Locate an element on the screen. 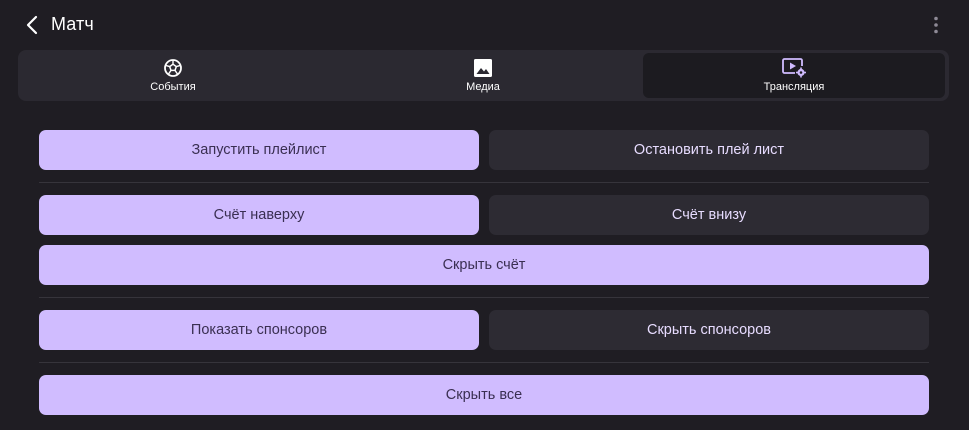  tab-label: Медиа is located at coordinates (483, 87).